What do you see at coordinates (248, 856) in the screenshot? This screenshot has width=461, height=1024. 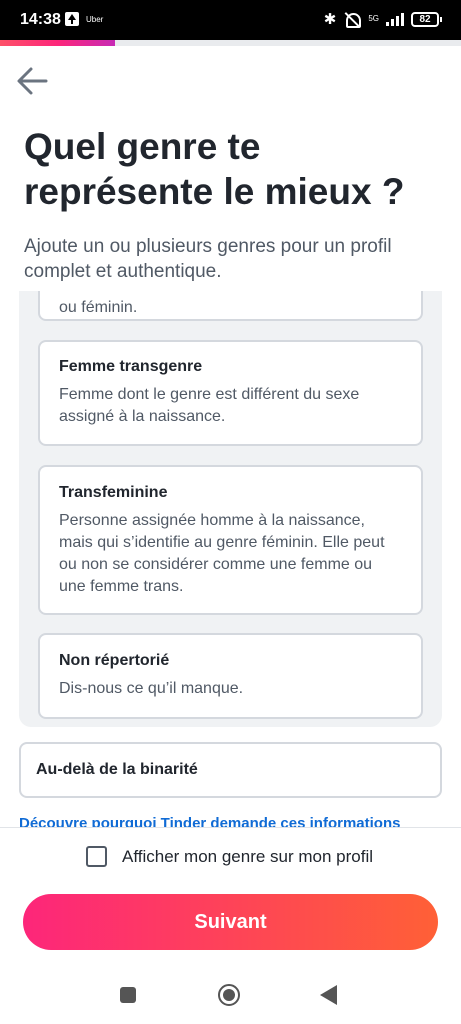 I see `checkbox-label: Afficher mon genre sur mon profil` at bounding box center [248, 856].